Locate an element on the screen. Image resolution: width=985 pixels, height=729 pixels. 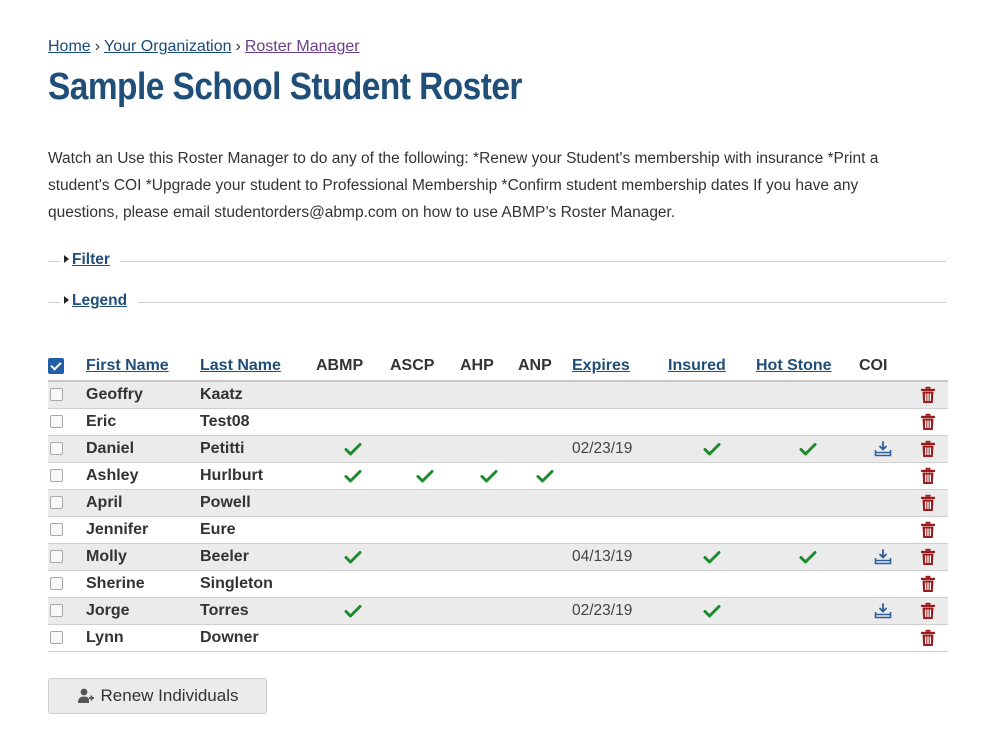
last-name-cell: Torres is located at coordinates (258, 611).